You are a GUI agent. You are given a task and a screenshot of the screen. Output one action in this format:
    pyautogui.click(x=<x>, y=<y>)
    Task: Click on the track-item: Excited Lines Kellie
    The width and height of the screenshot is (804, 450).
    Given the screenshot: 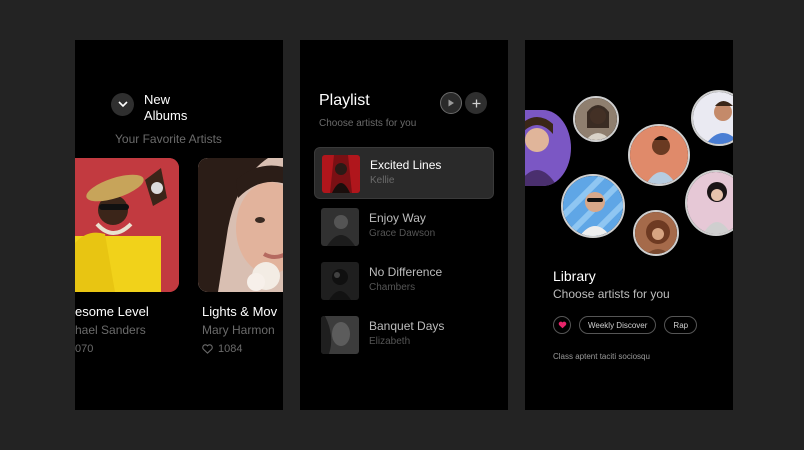 What is the action you would take?
    pyautogui.click(x=404, y=173)
    